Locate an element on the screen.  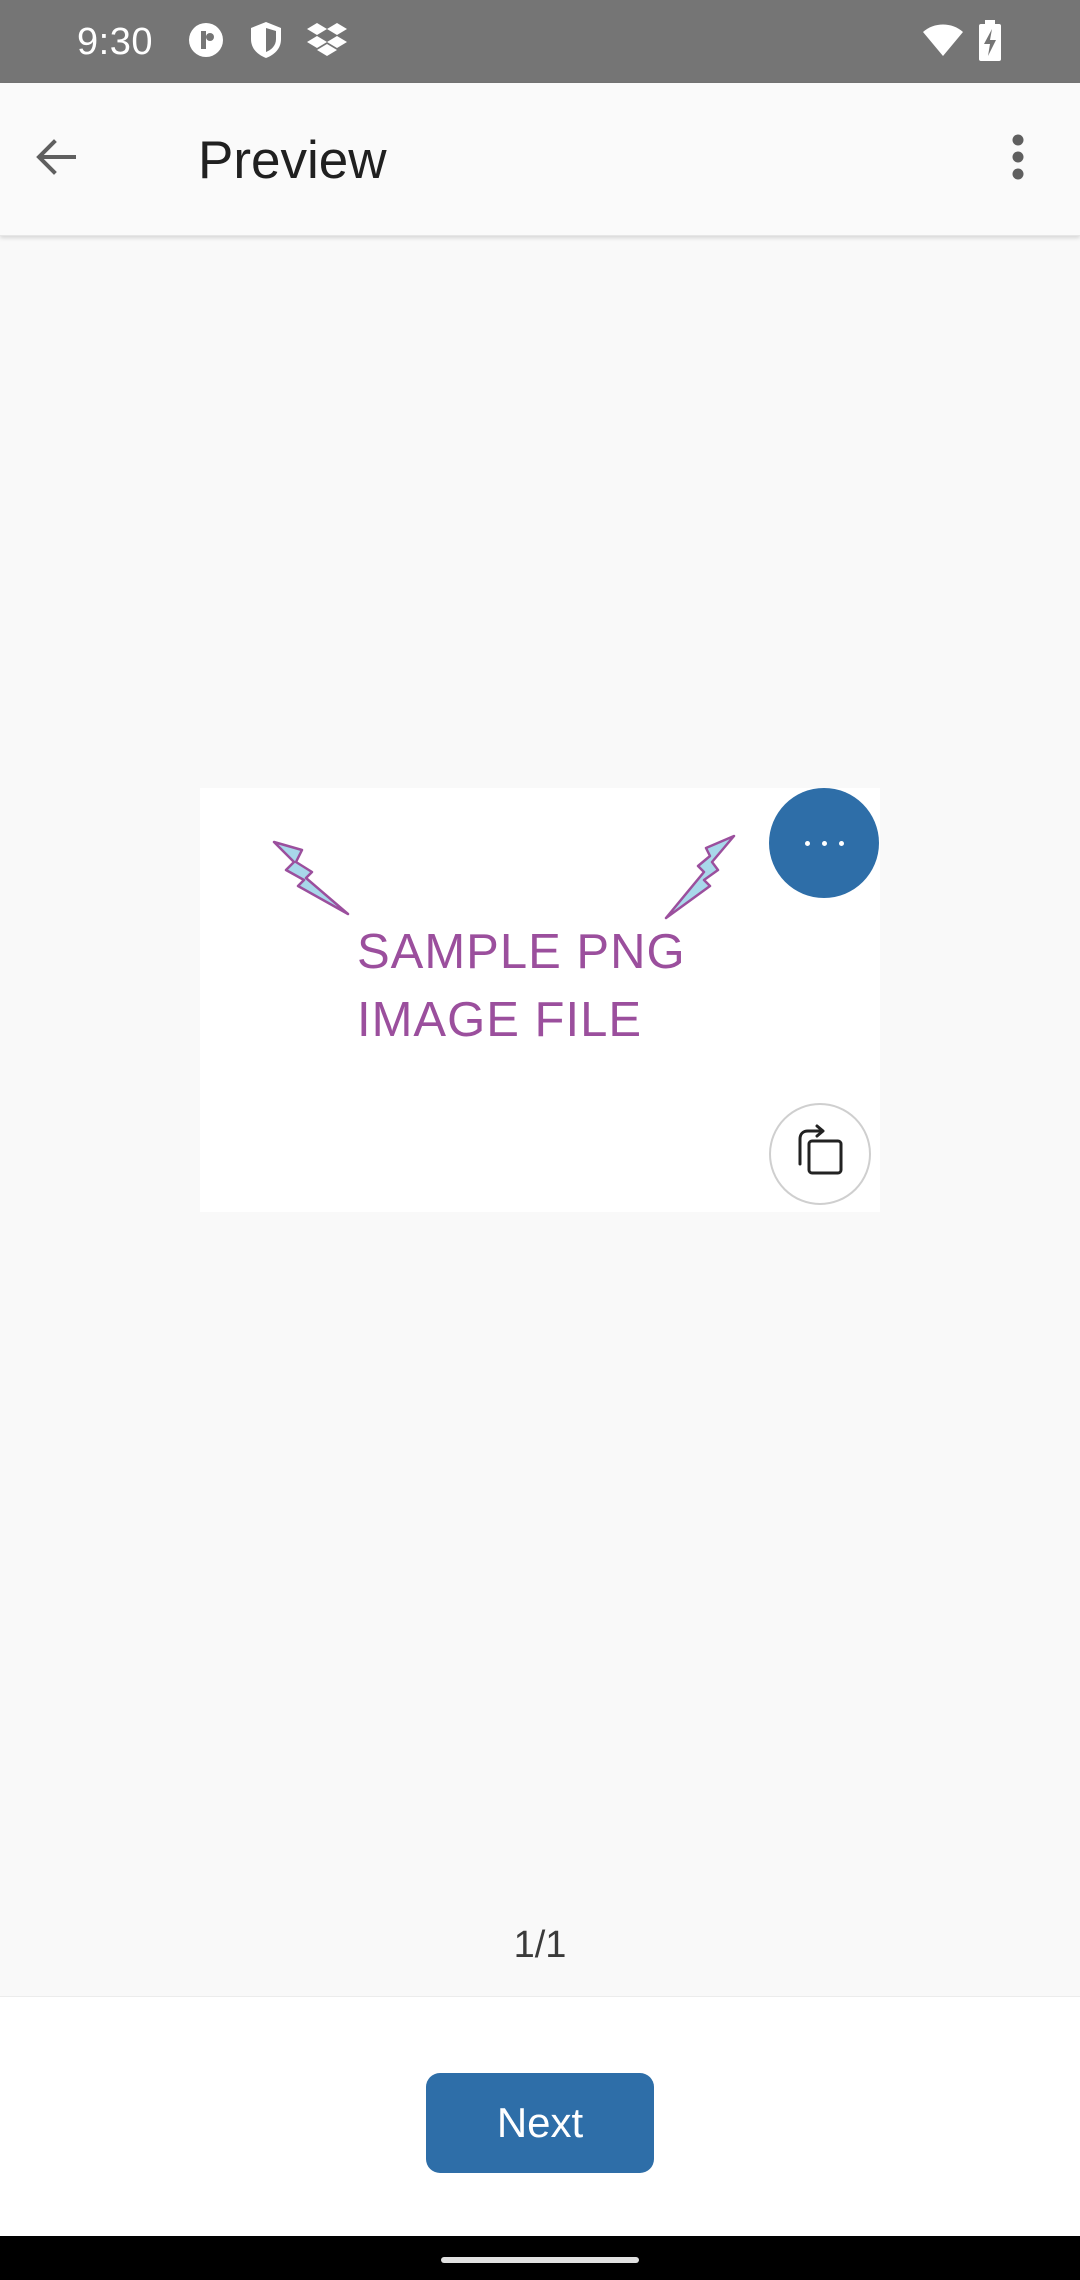
next-button: Next is located at coordinates (540, 2123).